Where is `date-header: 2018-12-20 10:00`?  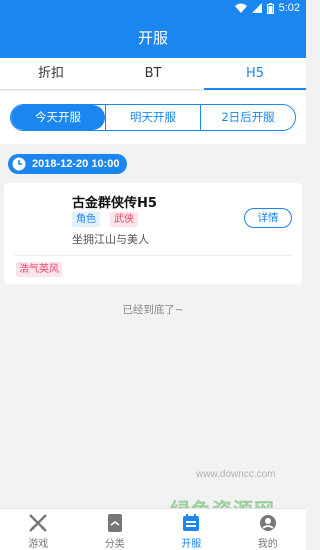
date-header: 2018-12-20 10:00 is located at coordinates (68, 164).